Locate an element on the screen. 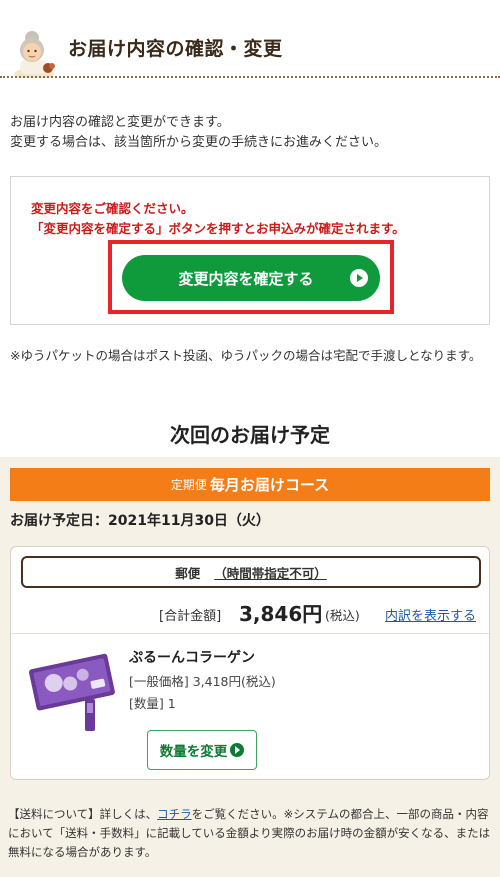  confirm-changes-button: 変更内容を確定する is located at coordinates (251, 278).